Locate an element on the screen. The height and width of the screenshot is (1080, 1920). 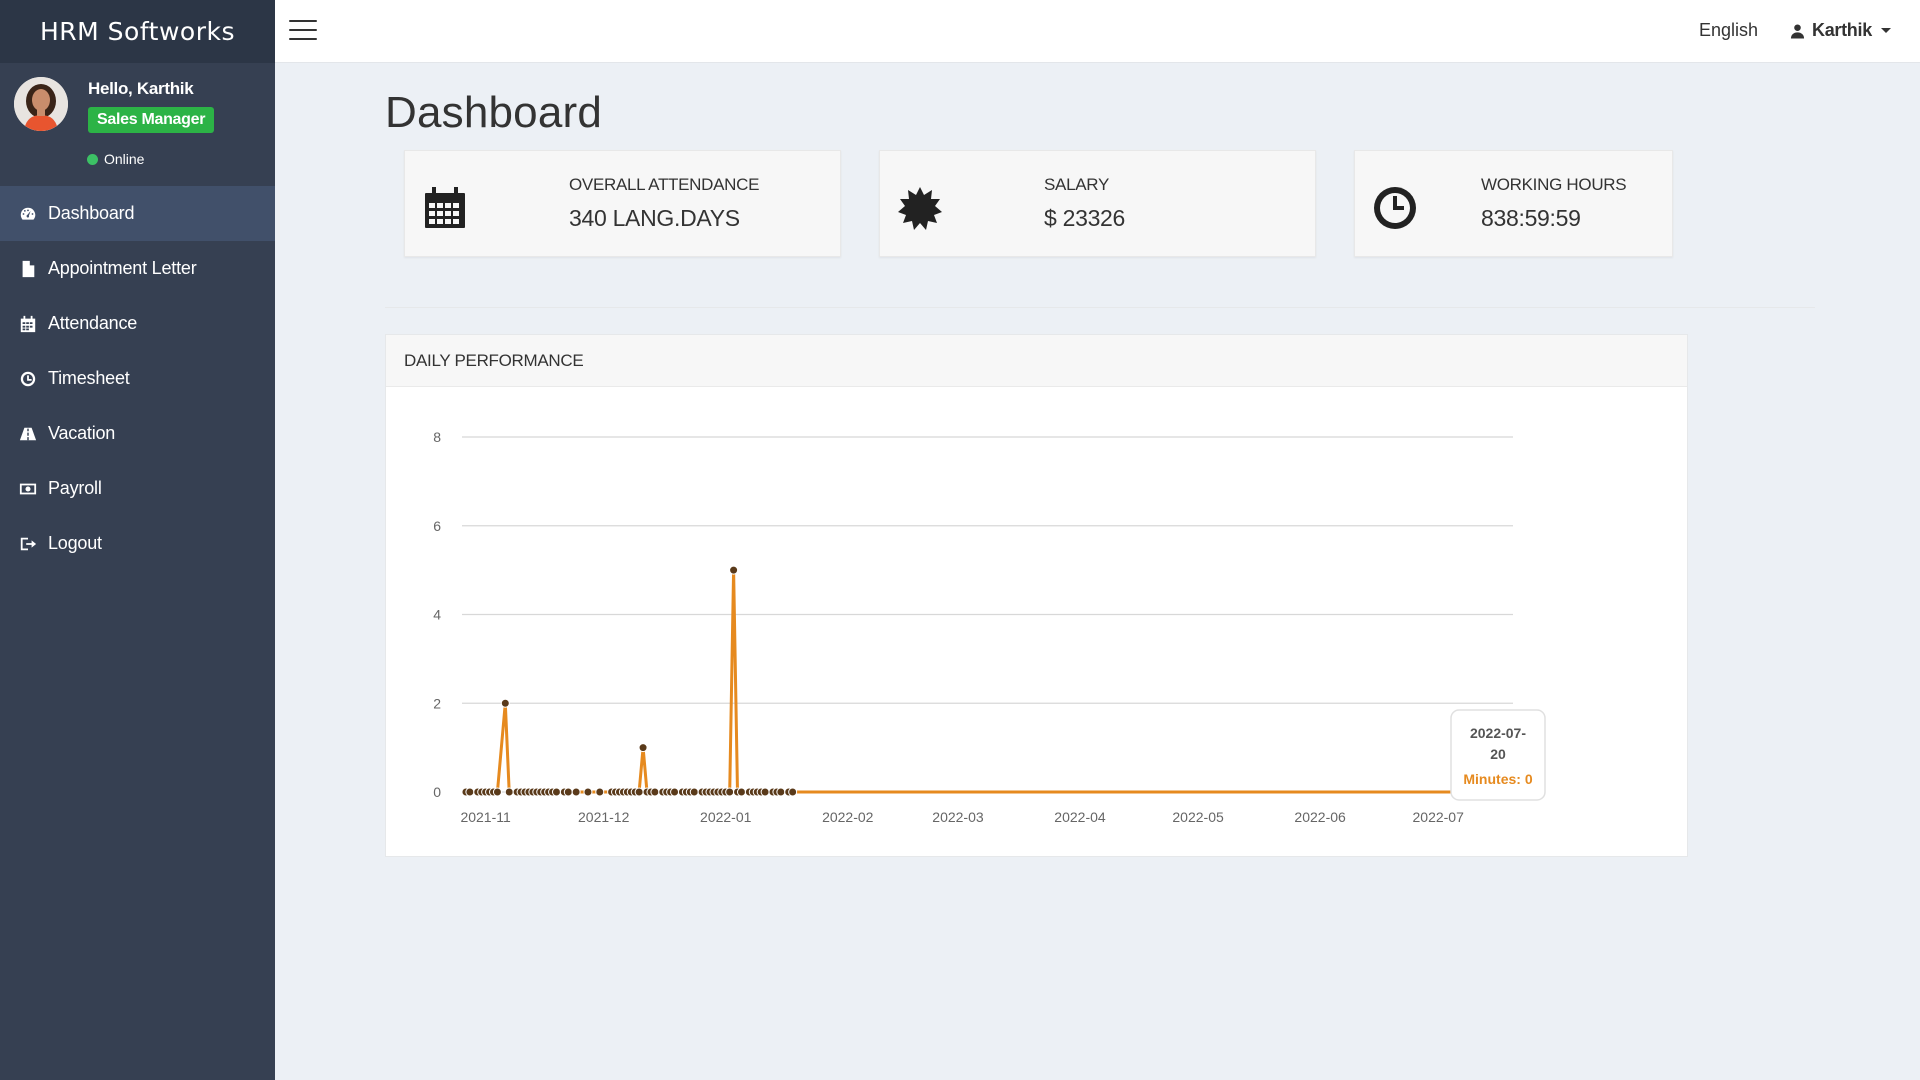
stat-label: WORKING HOURS is located at coordinates (1554, 184).